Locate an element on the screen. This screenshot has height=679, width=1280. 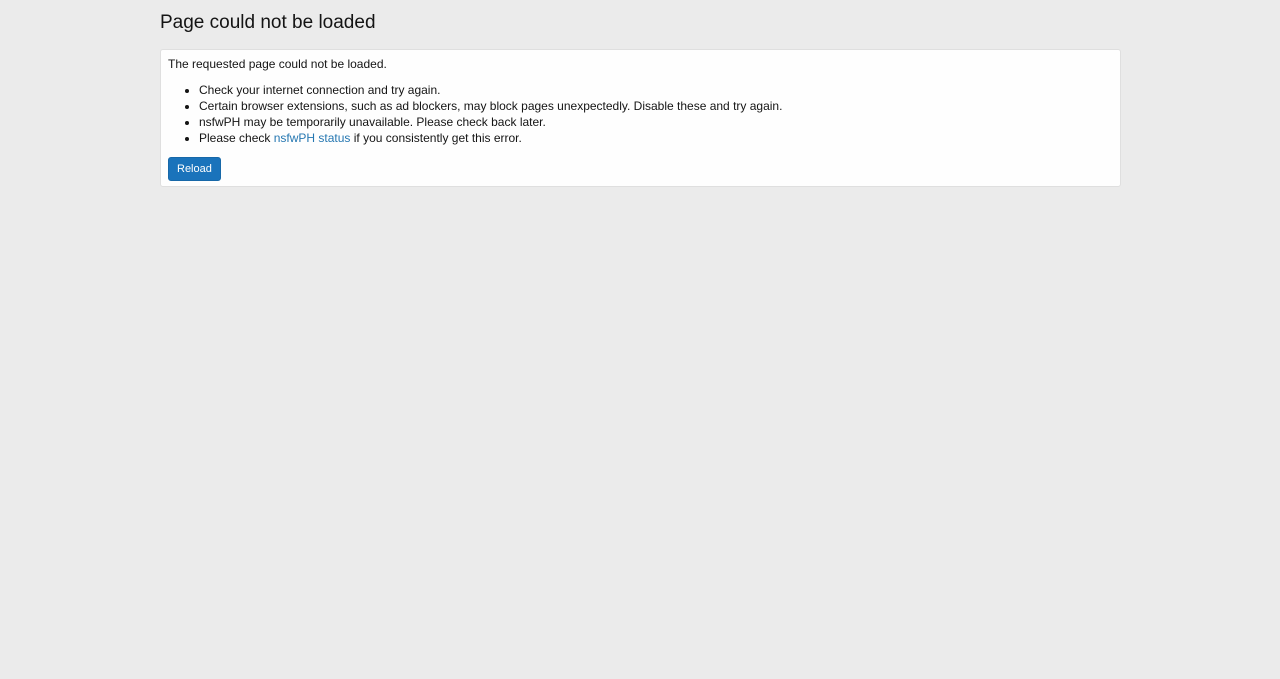
status-link: nsfwPH status is located at coordinates (312, 138).